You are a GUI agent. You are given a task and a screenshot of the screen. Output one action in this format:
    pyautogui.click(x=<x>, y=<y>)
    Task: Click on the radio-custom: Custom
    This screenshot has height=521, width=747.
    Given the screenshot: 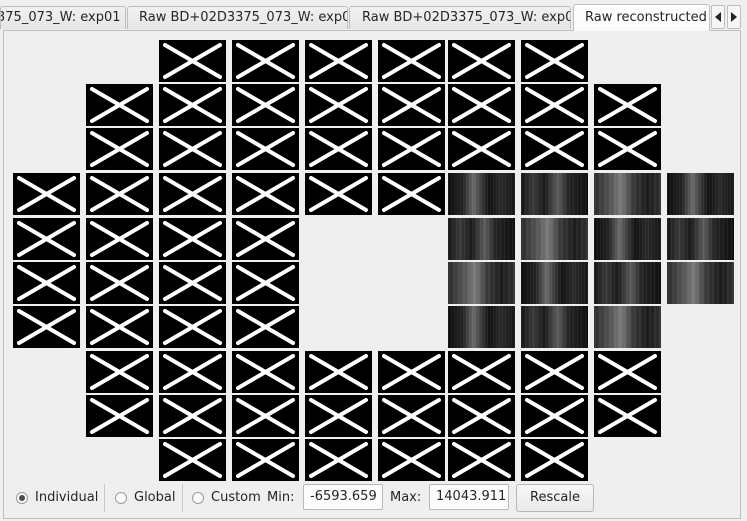 What is the action you would take?
    pyautogui.click(x=226, y=497)
    